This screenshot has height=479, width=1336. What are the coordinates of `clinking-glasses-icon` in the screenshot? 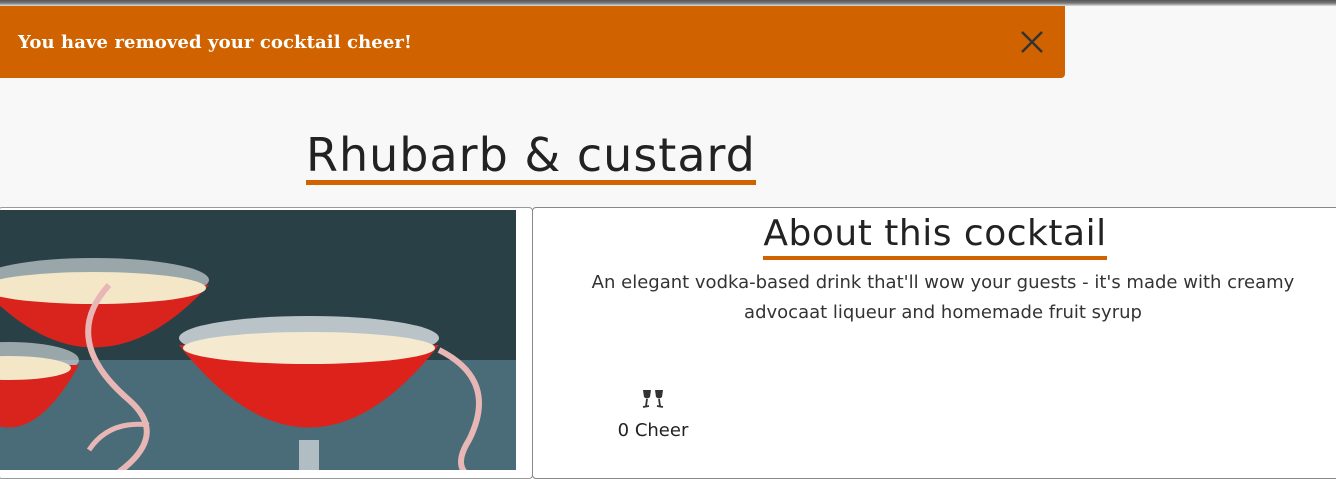 It's located at (653, 402).